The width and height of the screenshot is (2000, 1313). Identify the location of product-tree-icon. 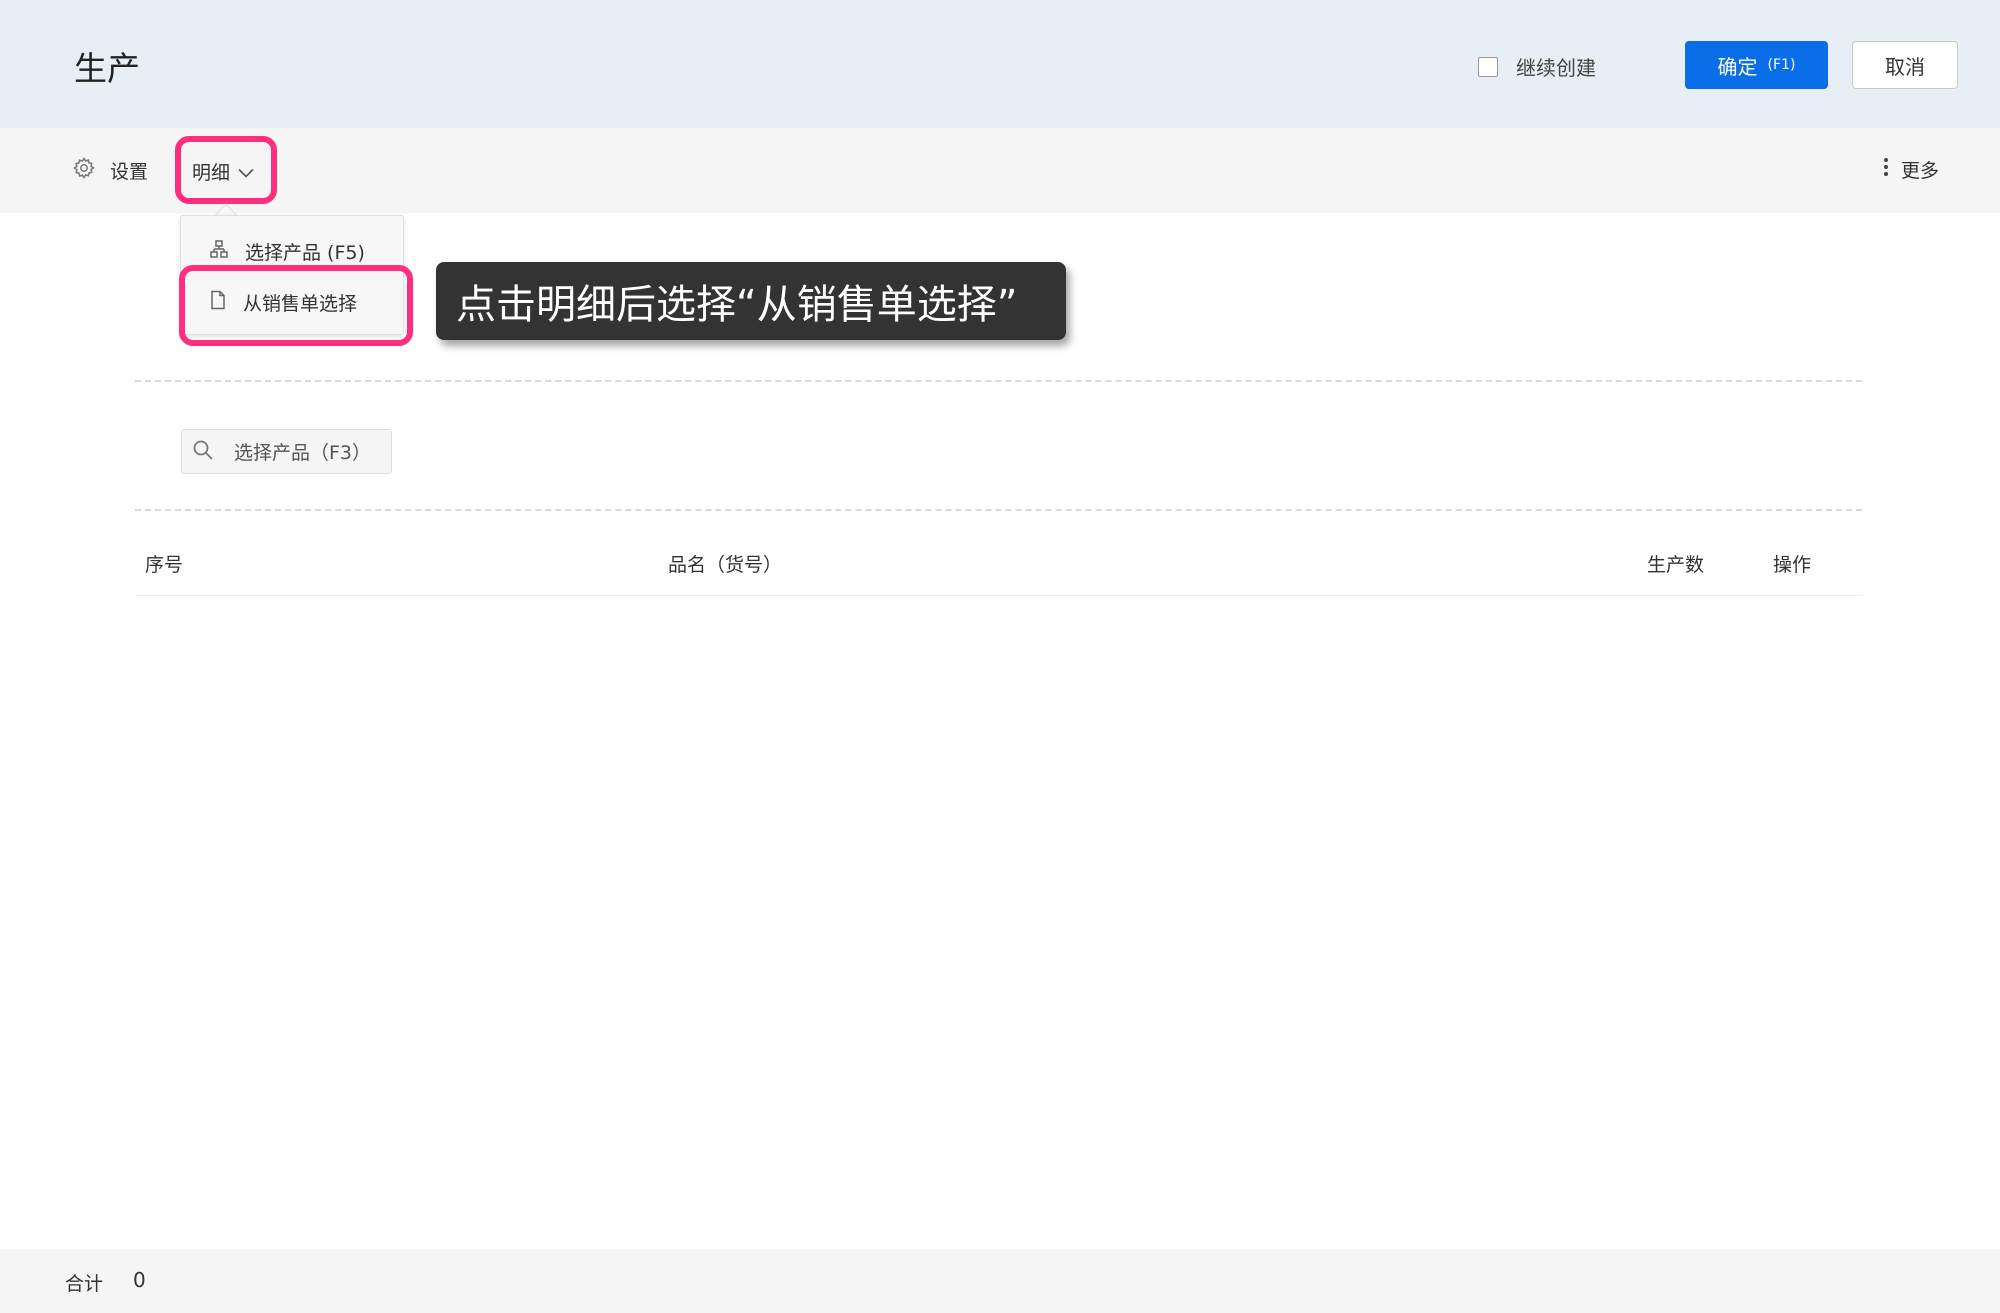
(219, 251).